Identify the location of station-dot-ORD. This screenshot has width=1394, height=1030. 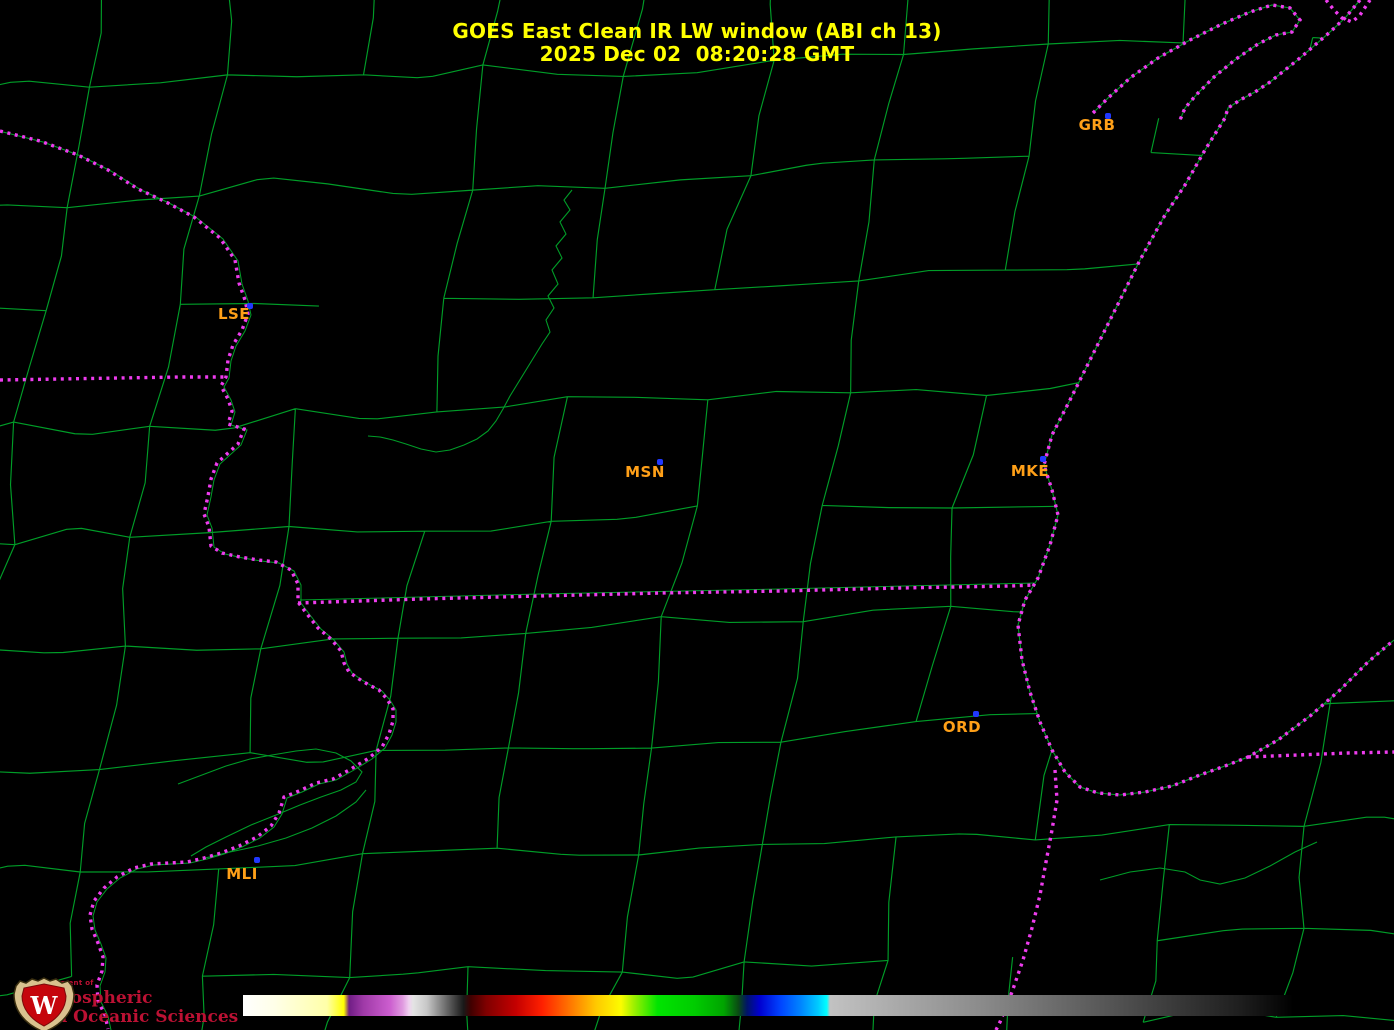
(976, 714).